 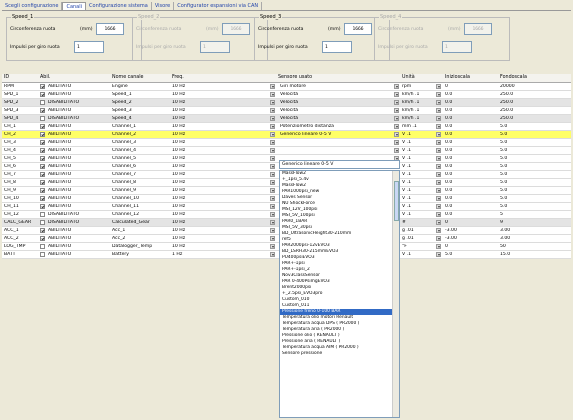 What do you see at coordinates (119, 6) in the screenshot?
I see `tab-2: Configurazione sistema` at bounding box center [119, 6].